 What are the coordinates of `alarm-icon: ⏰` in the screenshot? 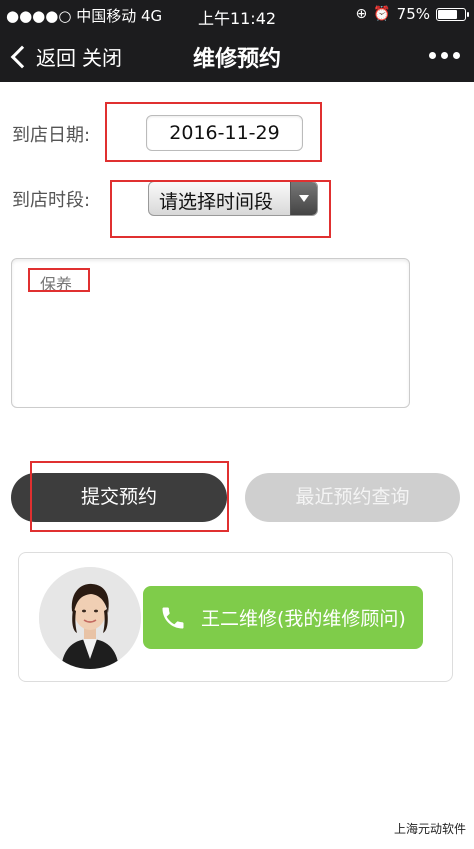 It's located at (382, 14).